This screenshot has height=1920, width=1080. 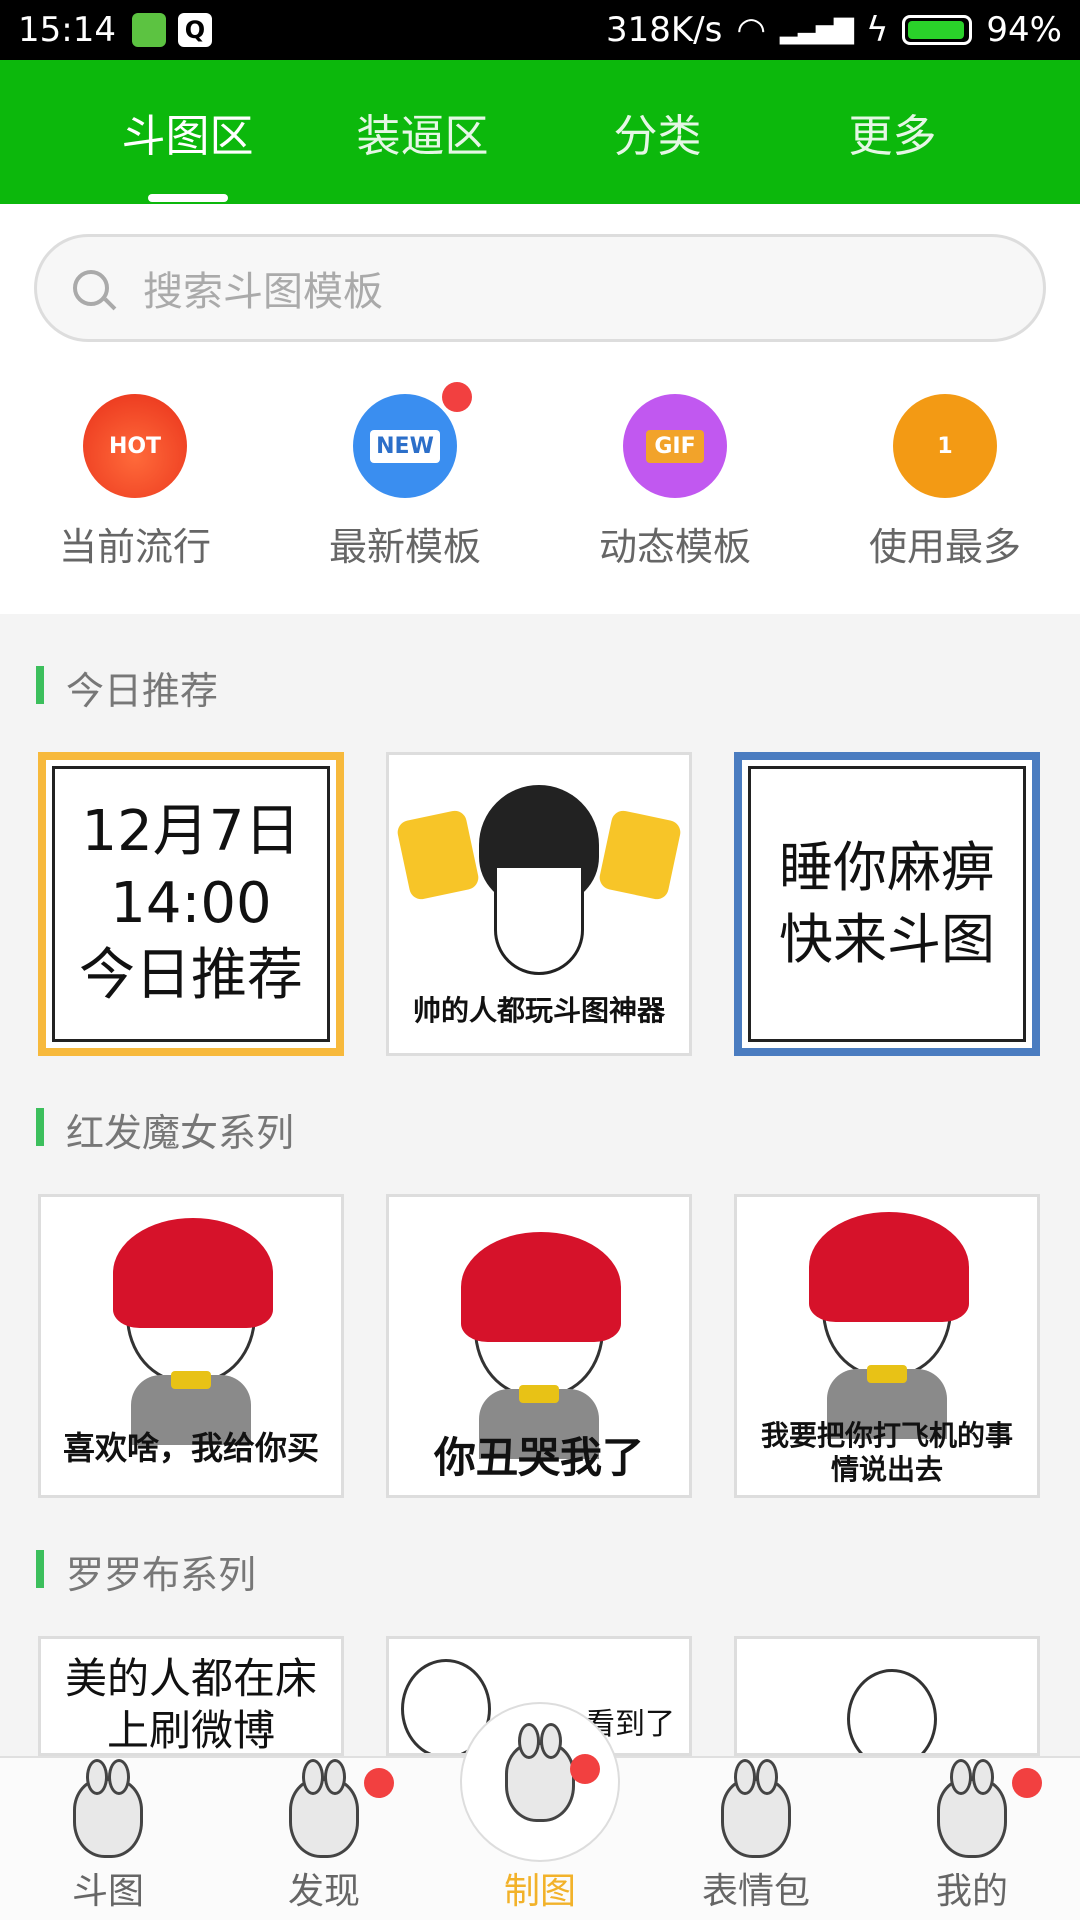 I want to click on network-speed: 318K/s, so click(x=664, y=30).